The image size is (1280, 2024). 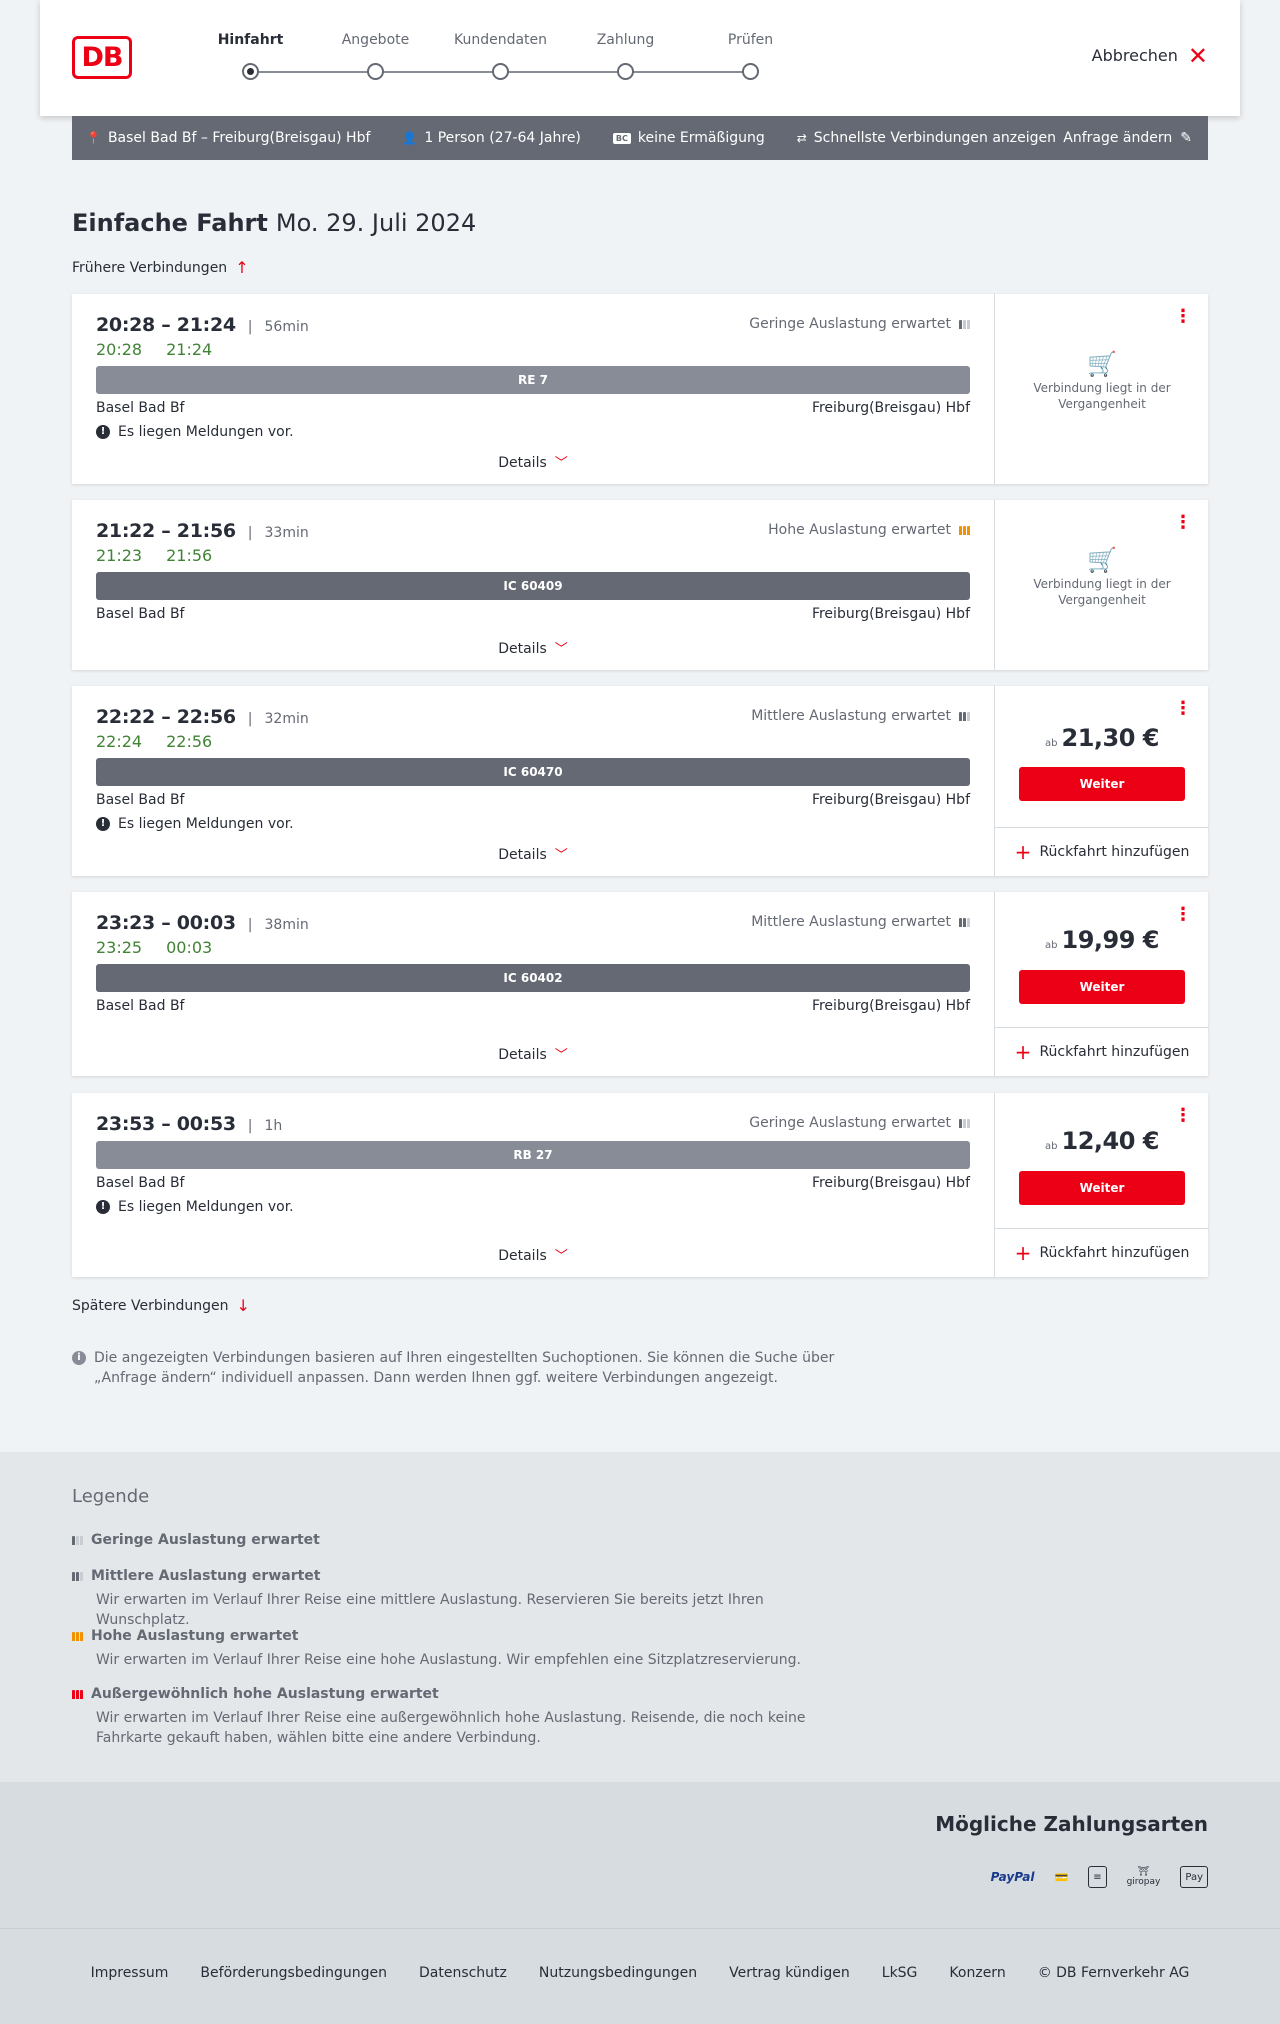 What do you see at coordinates (265, 1694) in the screenshot?
I see `legend-item-title: Außergewöhnlich hohe Auslastung erwartet` at bounding box center [265, 1694].